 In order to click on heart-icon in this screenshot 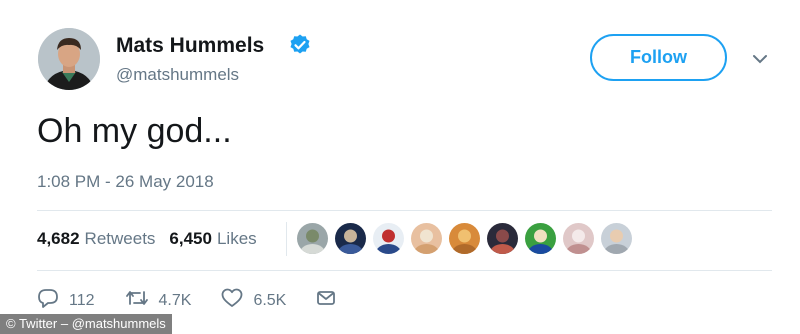, I will do `click(232, 300)`.